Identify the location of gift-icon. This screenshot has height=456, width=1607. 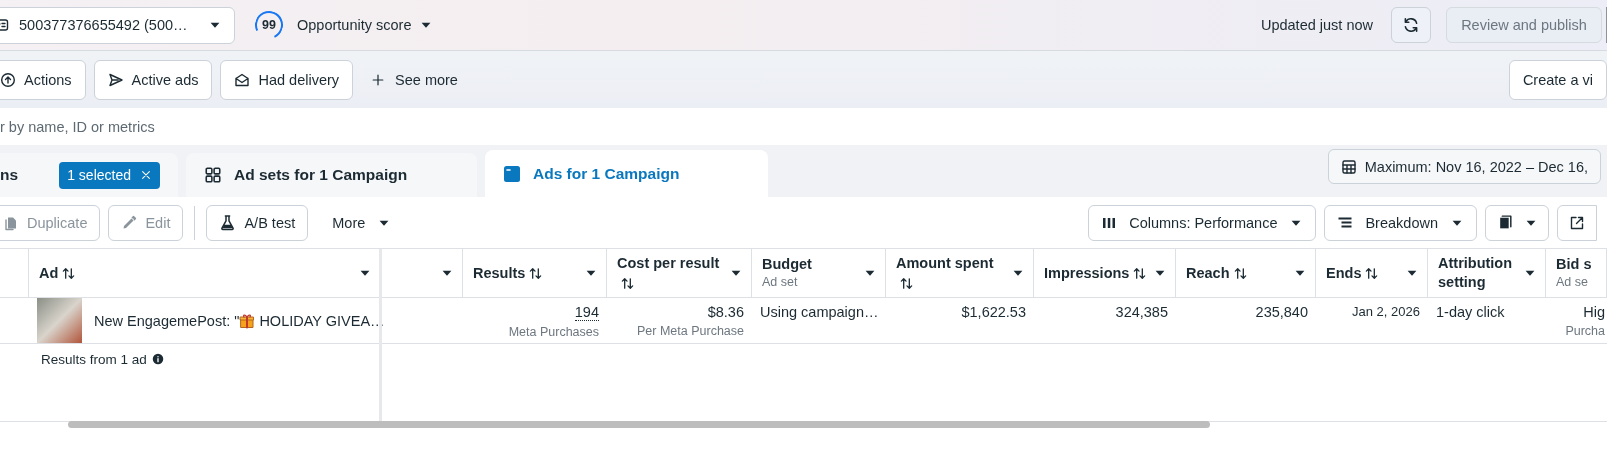
(247, 320).